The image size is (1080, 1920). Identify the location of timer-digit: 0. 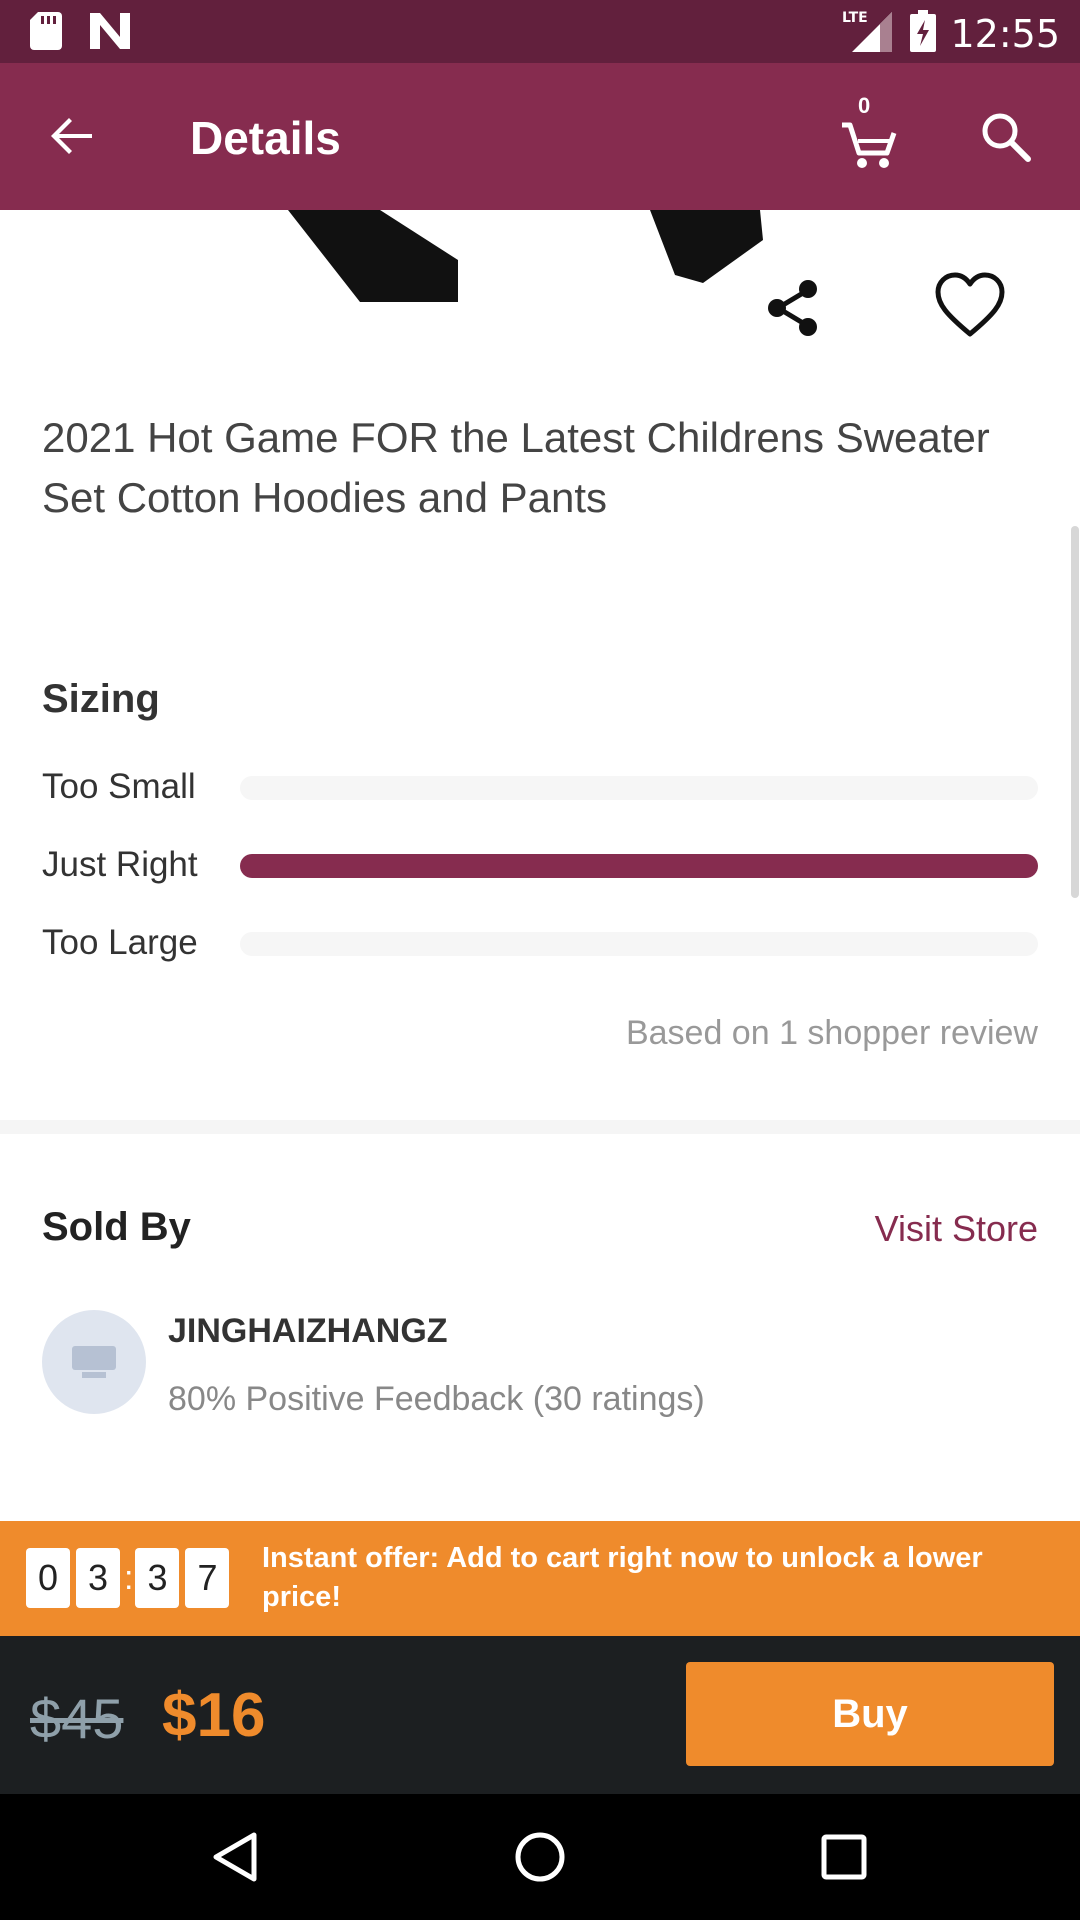
(48, 1578).